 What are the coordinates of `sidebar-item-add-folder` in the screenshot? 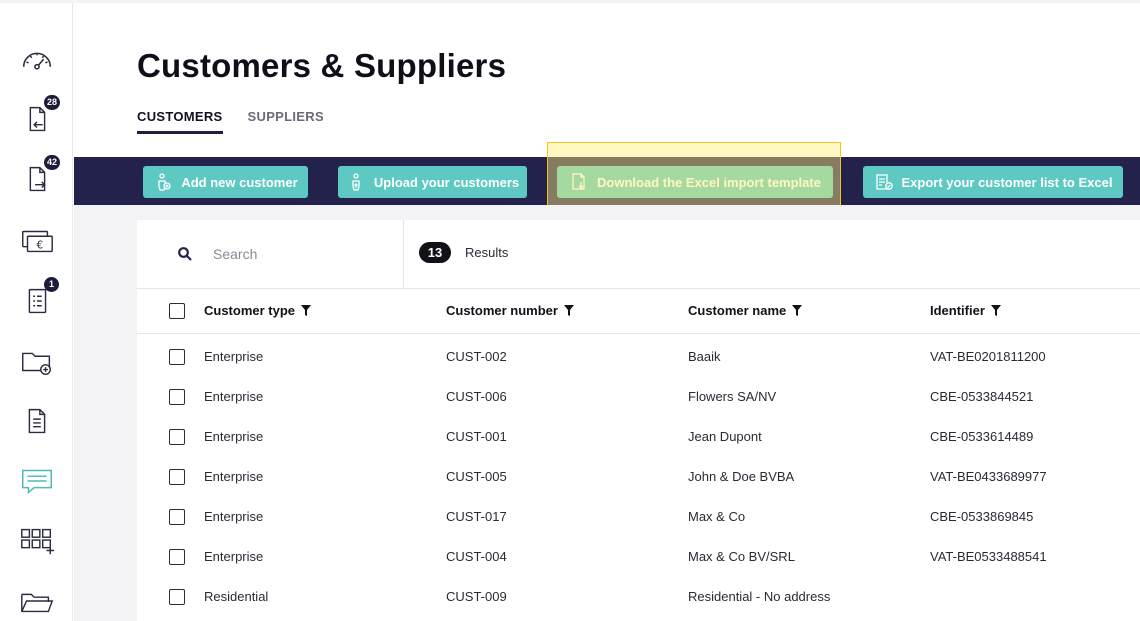 It's located at (36, 361).